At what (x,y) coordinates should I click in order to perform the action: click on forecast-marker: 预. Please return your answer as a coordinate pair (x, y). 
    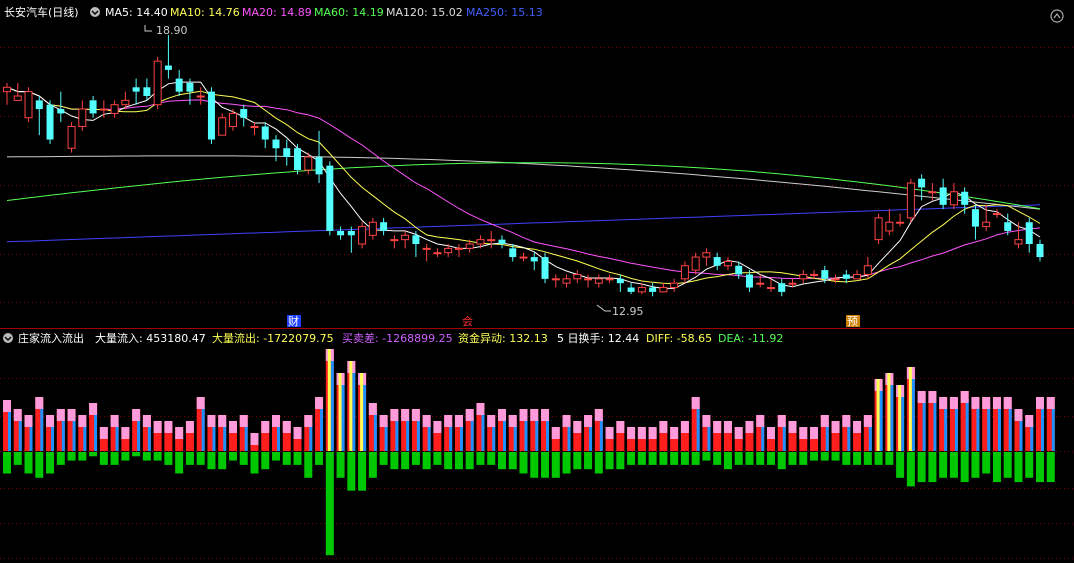
    Looking at the image, I should click on (853, 321).